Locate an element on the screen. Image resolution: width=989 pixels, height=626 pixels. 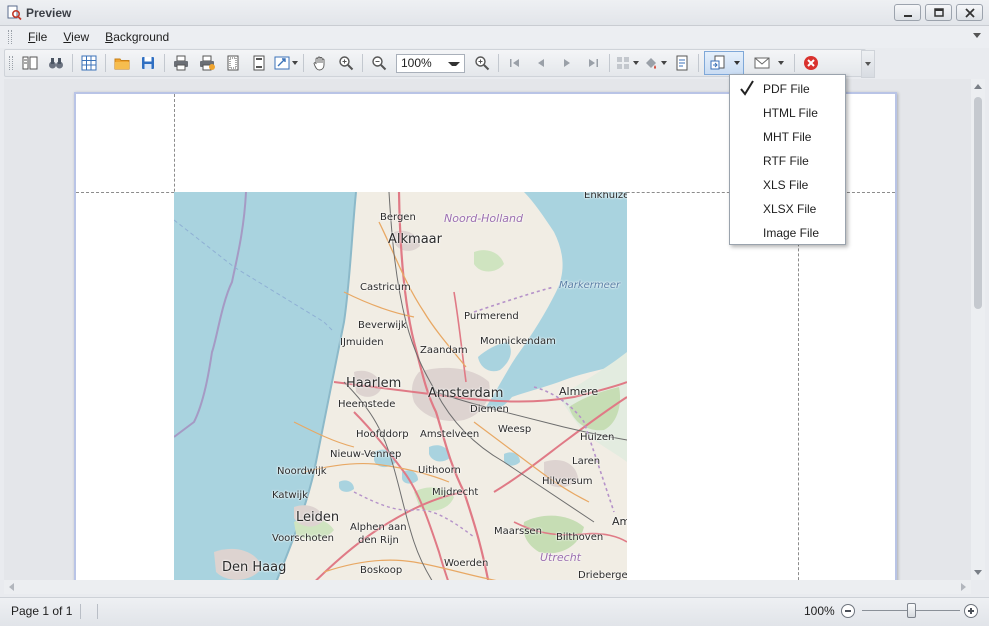
open-folder-icon is located at coordinates (122, 64).